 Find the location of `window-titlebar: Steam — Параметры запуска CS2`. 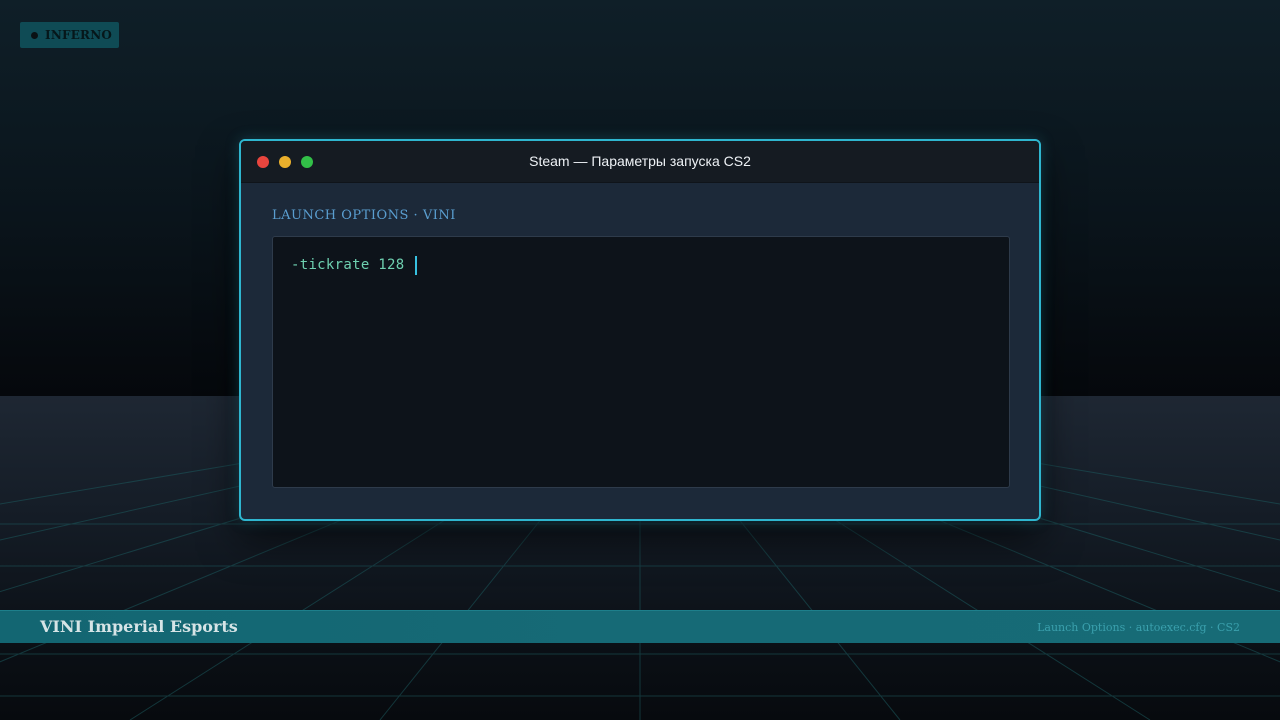

window-titlebar: Steam — Параметры запуска CS2 is located at coordinates (640, 162).